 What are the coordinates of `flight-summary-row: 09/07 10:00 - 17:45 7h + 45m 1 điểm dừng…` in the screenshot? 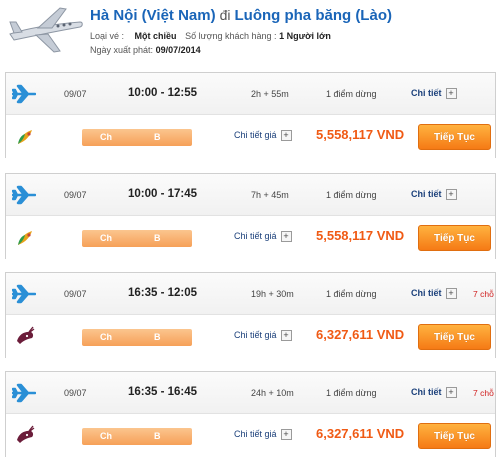 It's located at (250, 195).